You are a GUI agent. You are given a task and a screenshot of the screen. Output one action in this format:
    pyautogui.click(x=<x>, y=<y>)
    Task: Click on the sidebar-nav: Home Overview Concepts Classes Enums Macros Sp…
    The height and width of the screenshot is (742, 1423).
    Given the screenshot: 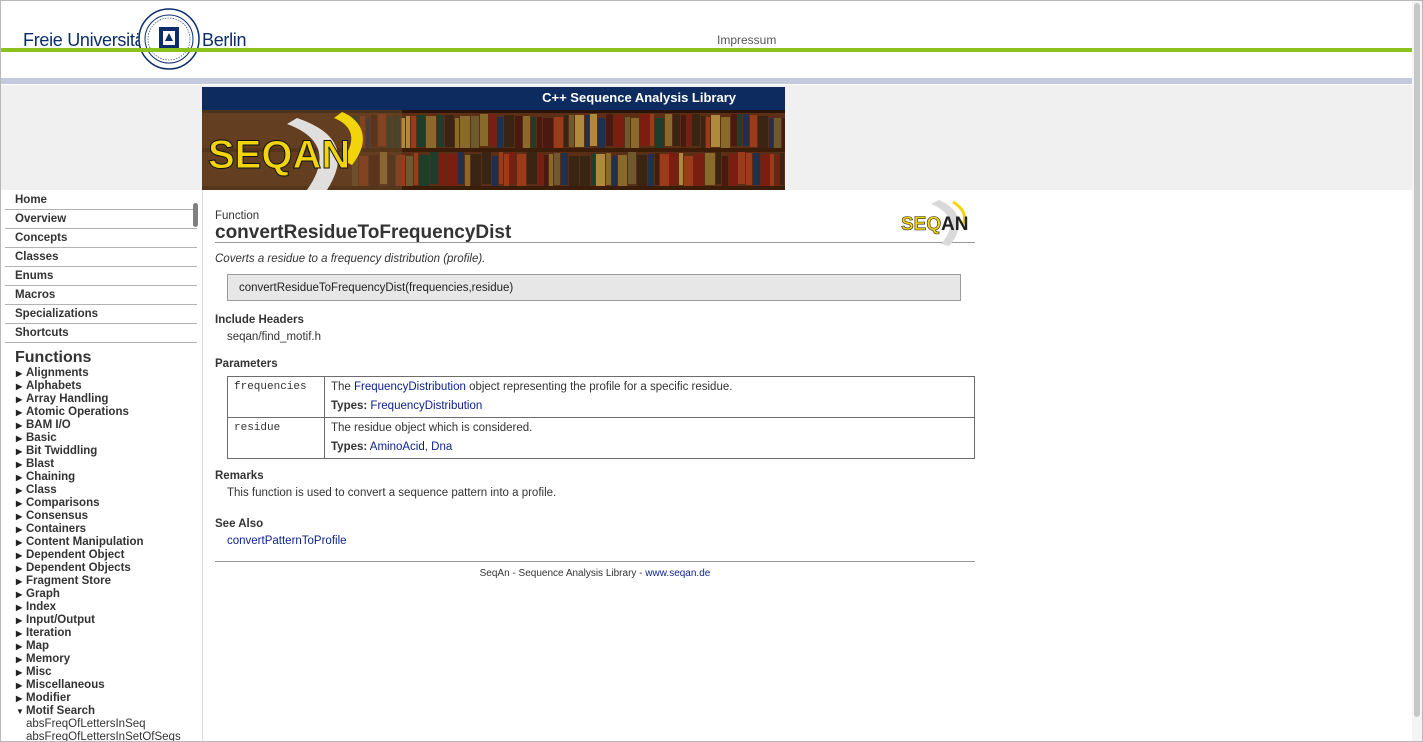 What is the action you would take?
    pyautogui.click(x=104, y=465)
    